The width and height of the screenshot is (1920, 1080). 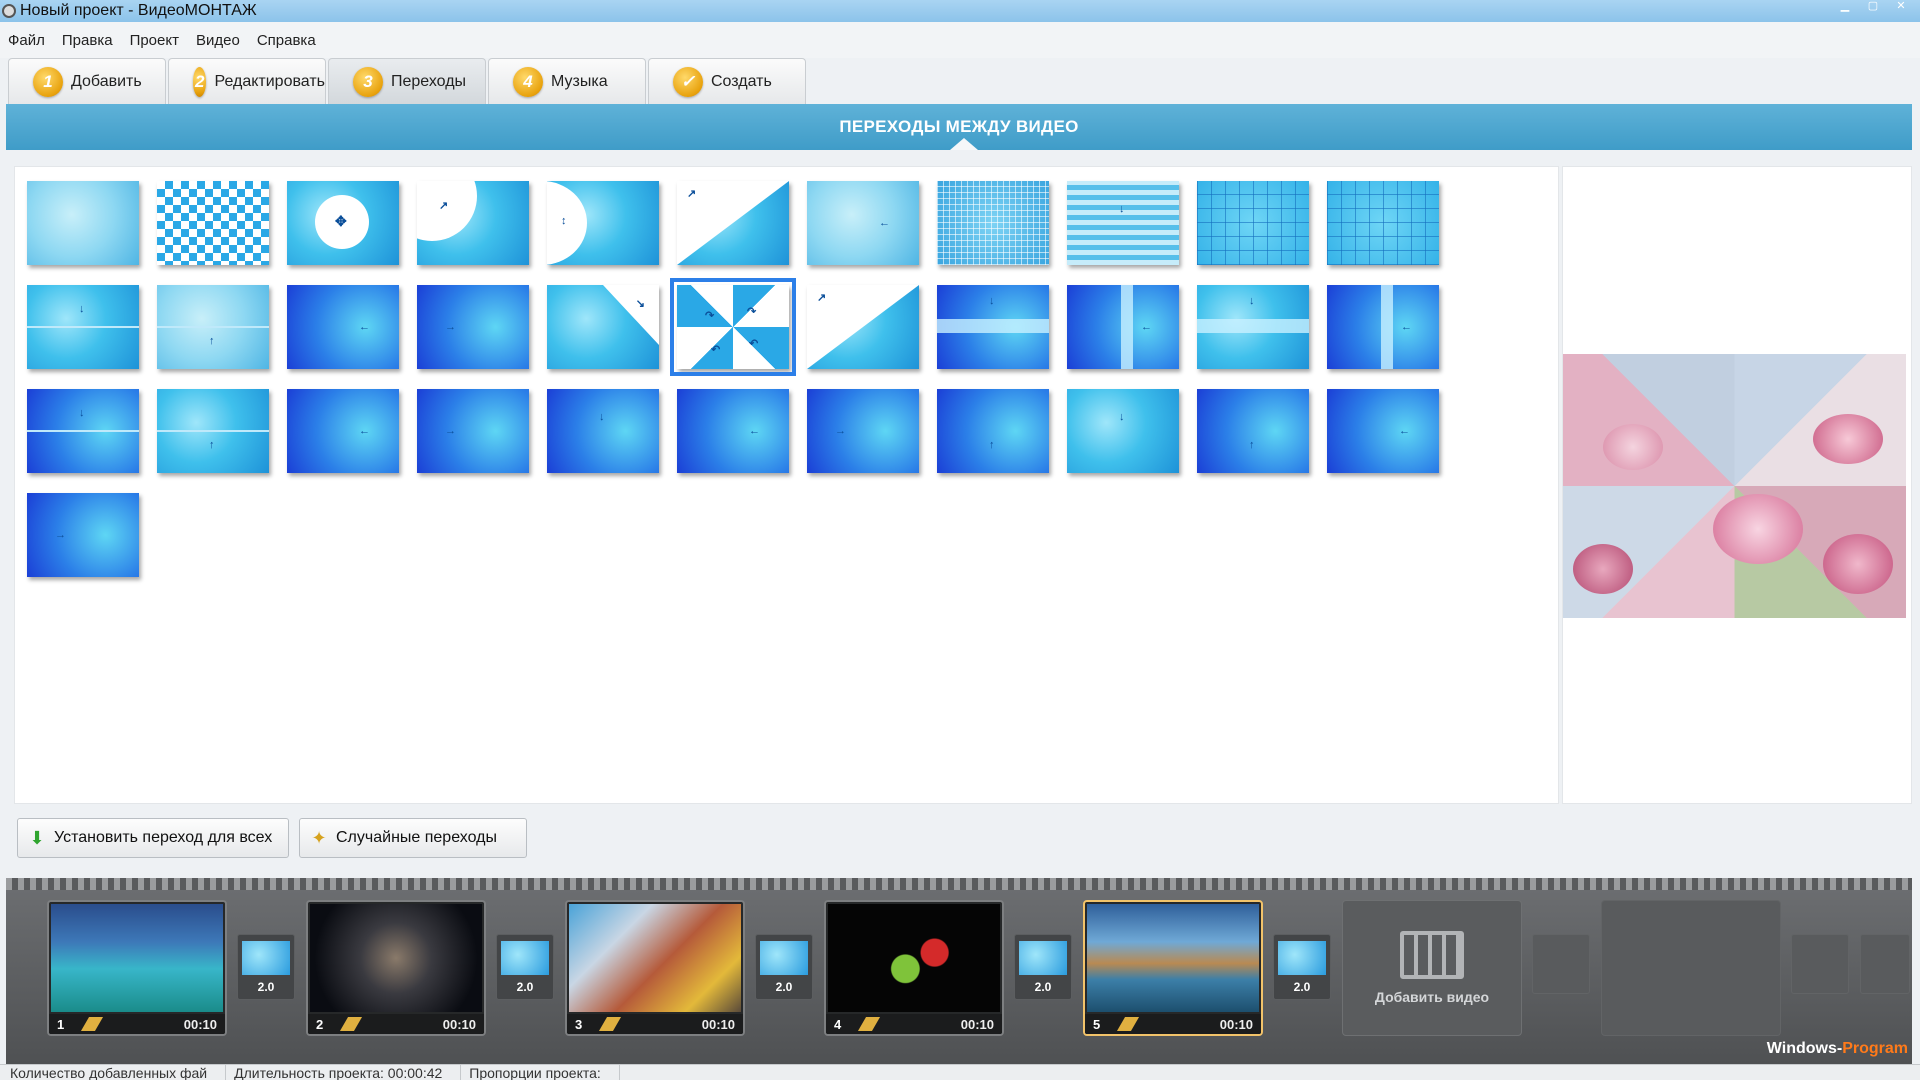 I want to click on close-icon: ✕, so click(x=1901, y=7).